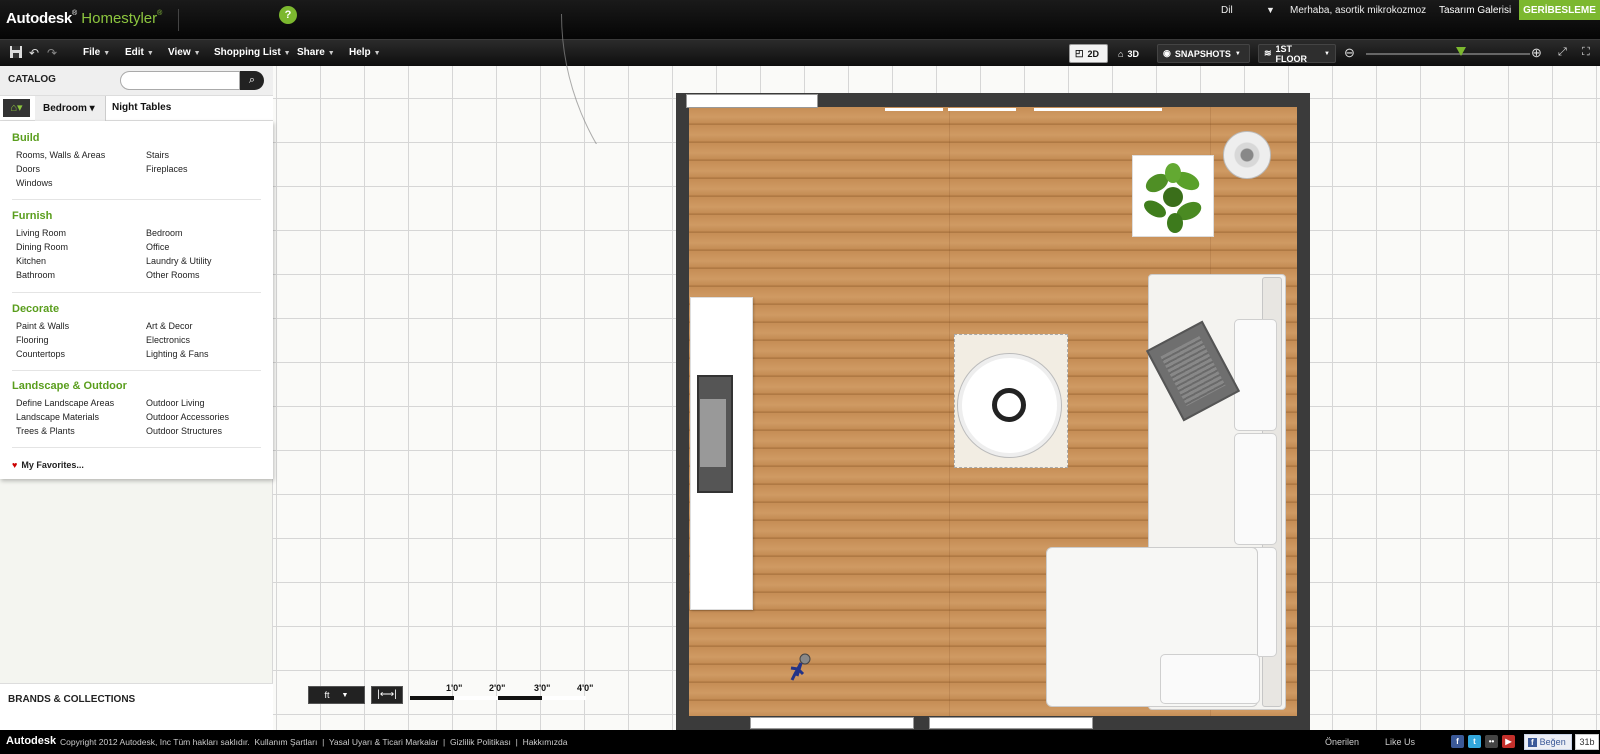 The height and width of the screenshot is (754, 1600). I want to click on menu-help: Help ▼, so click(365, 52).